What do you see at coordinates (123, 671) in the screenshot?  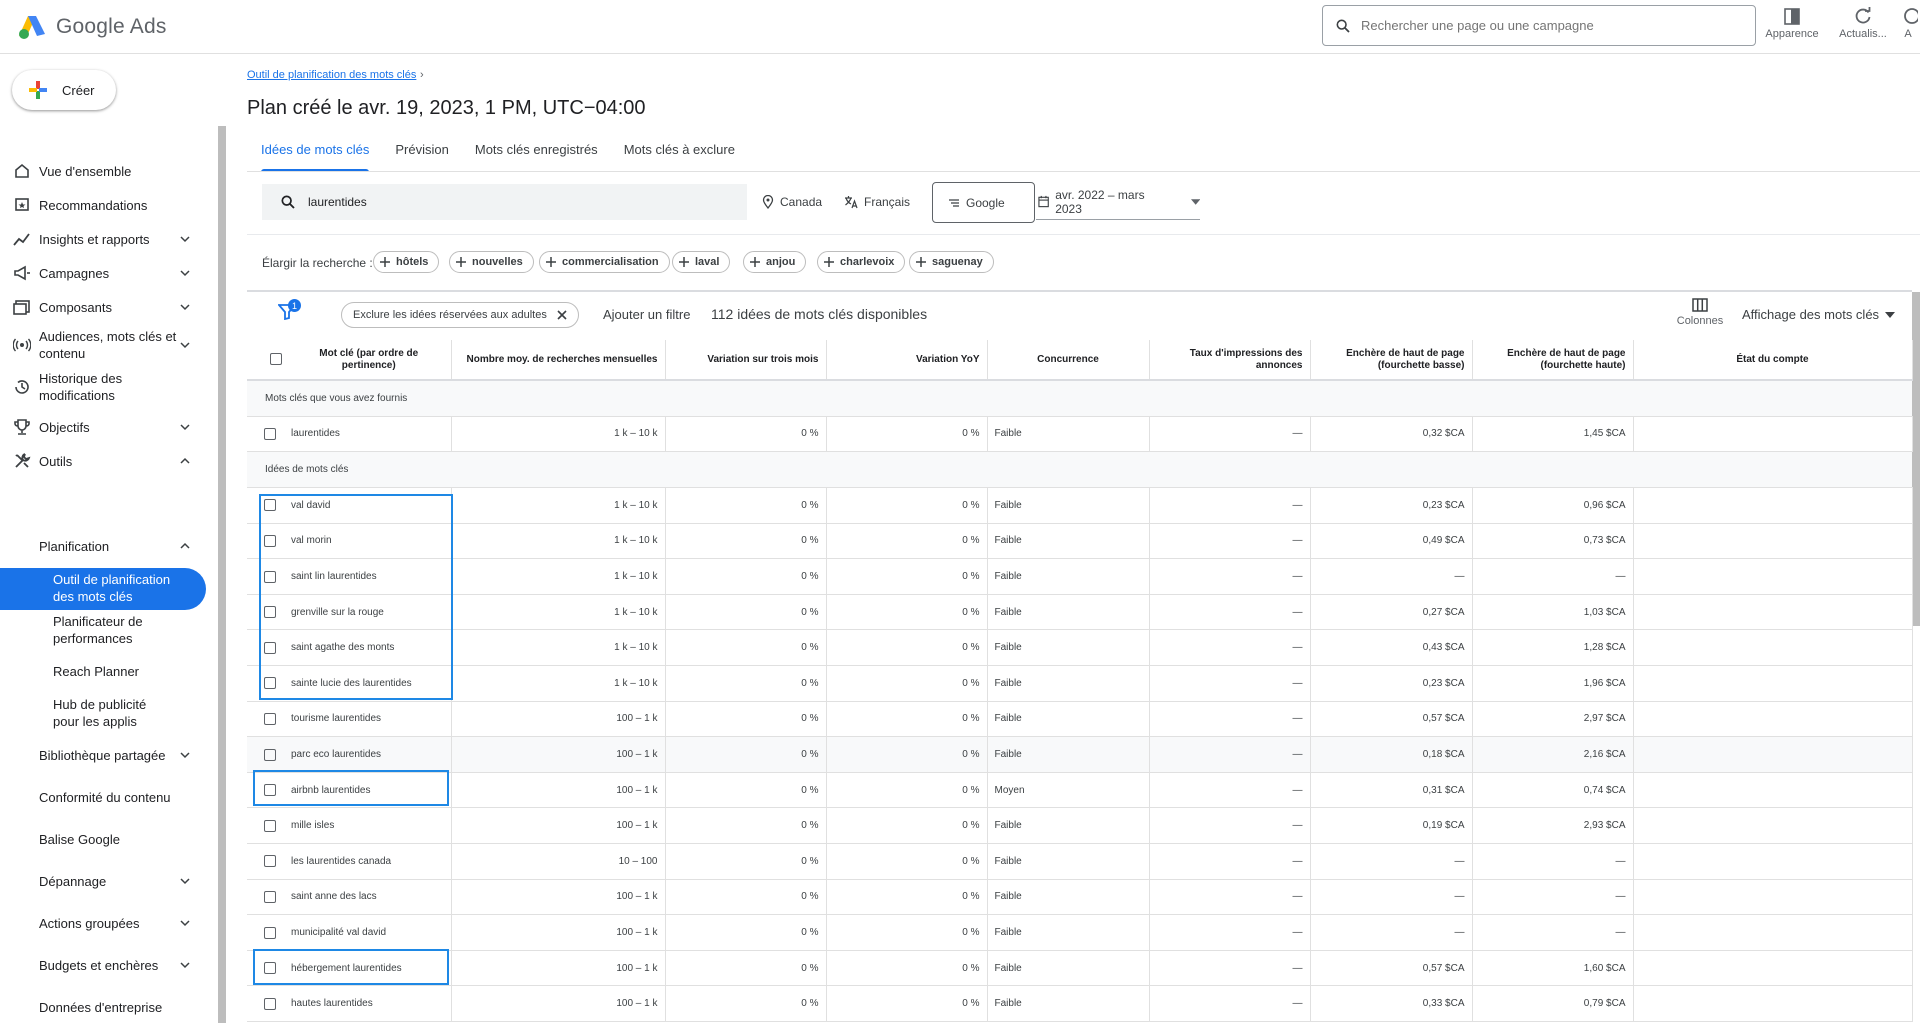 I see `sidebar-item-reach-planner: Reach Planner` at bounding box center [123, 671].